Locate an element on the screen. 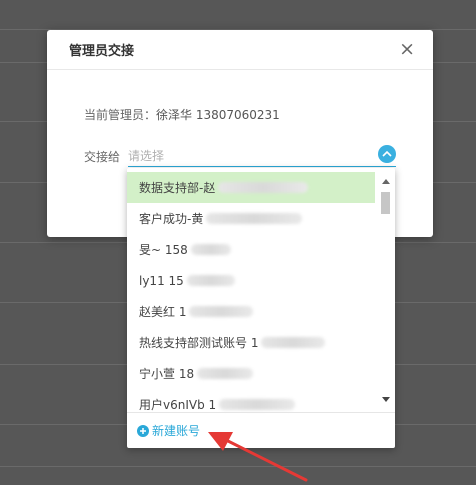 Image resolution: width=476 pixels, height=485 pixels. scroll-down-icon is located at coordinates (385, 399).